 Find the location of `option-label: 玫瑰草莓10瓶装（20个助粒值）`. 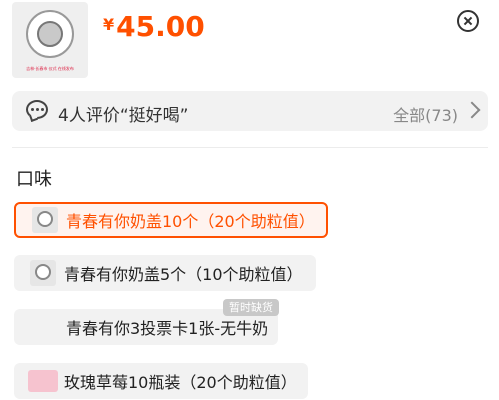

option-label: 玫瑰草莓10瓶装（20个助粒值） is located at coordinates (180, 382).